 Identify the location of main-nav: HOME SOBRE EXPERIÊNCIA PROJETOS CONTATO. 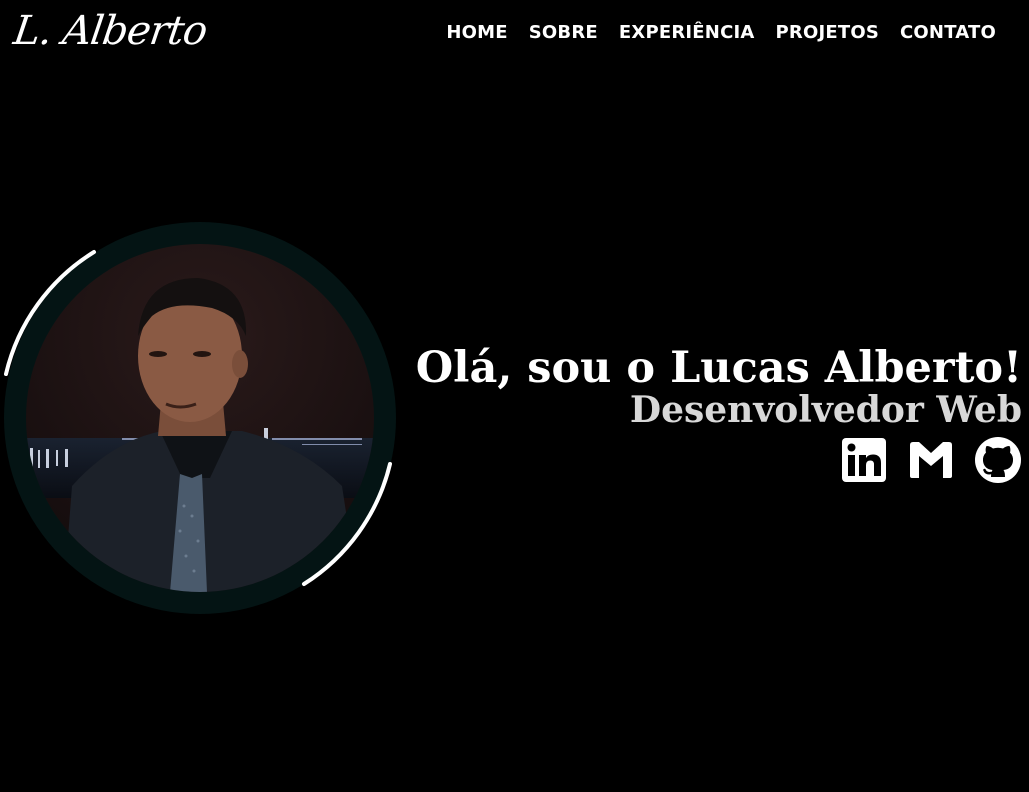
(721, 32).